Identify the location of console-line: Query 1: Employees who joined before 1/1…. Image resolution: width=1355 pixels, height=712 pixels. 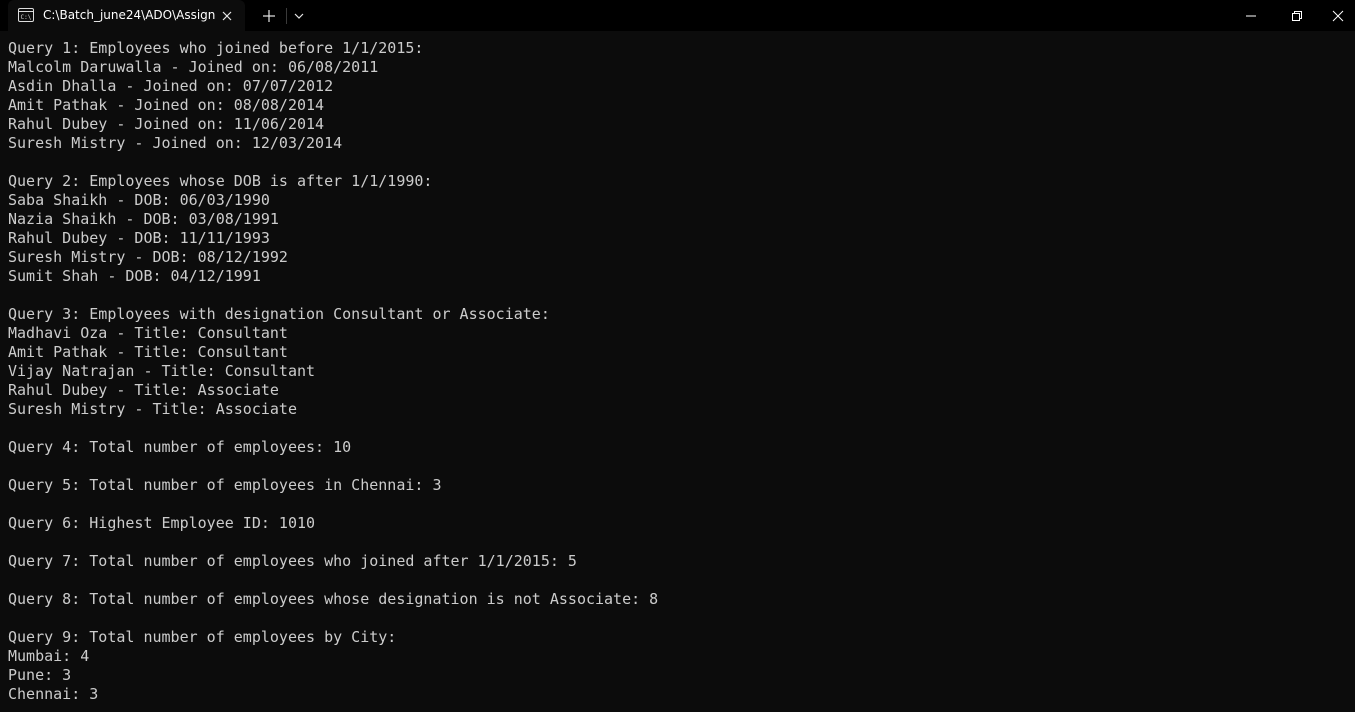
(216, 48).